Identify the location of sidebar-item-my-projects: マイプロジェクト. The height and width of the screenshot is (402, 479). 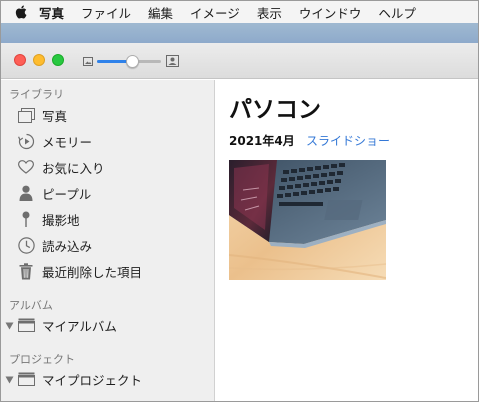
(112, 379).